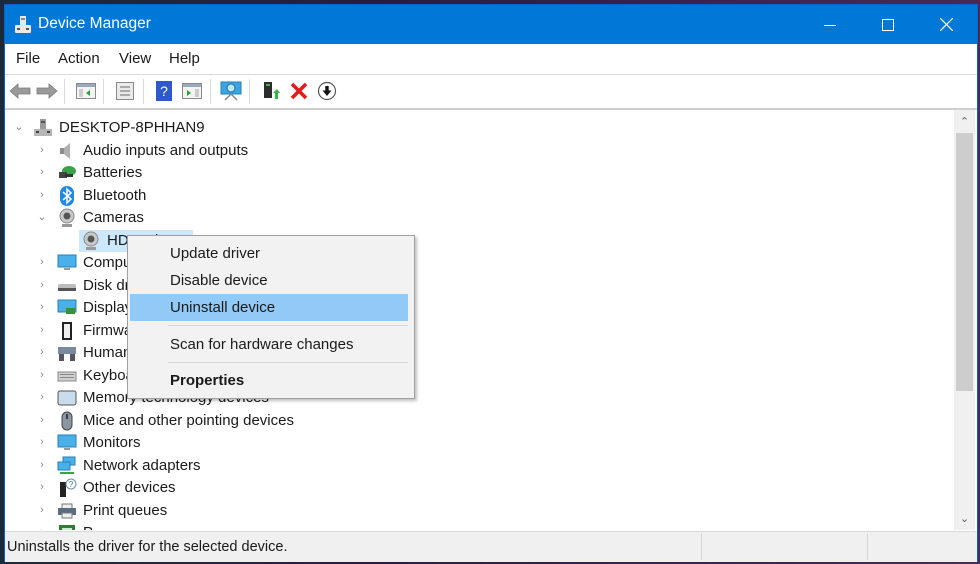 The image size is (980, 564). I want to click on tree-item-label: Batteries, so click(113, 172).